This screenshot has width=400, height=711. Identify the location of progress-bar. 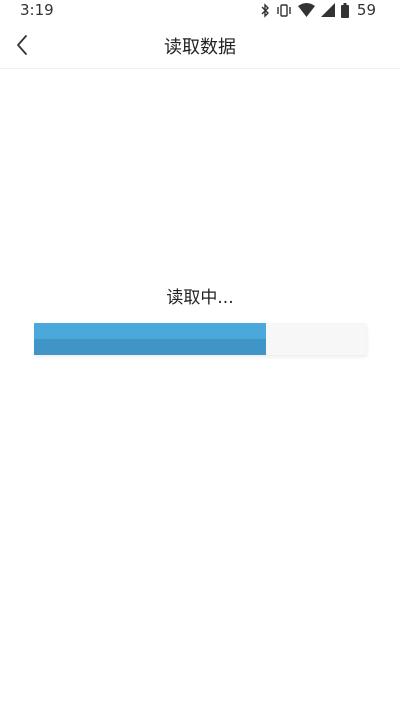
(200, 339).